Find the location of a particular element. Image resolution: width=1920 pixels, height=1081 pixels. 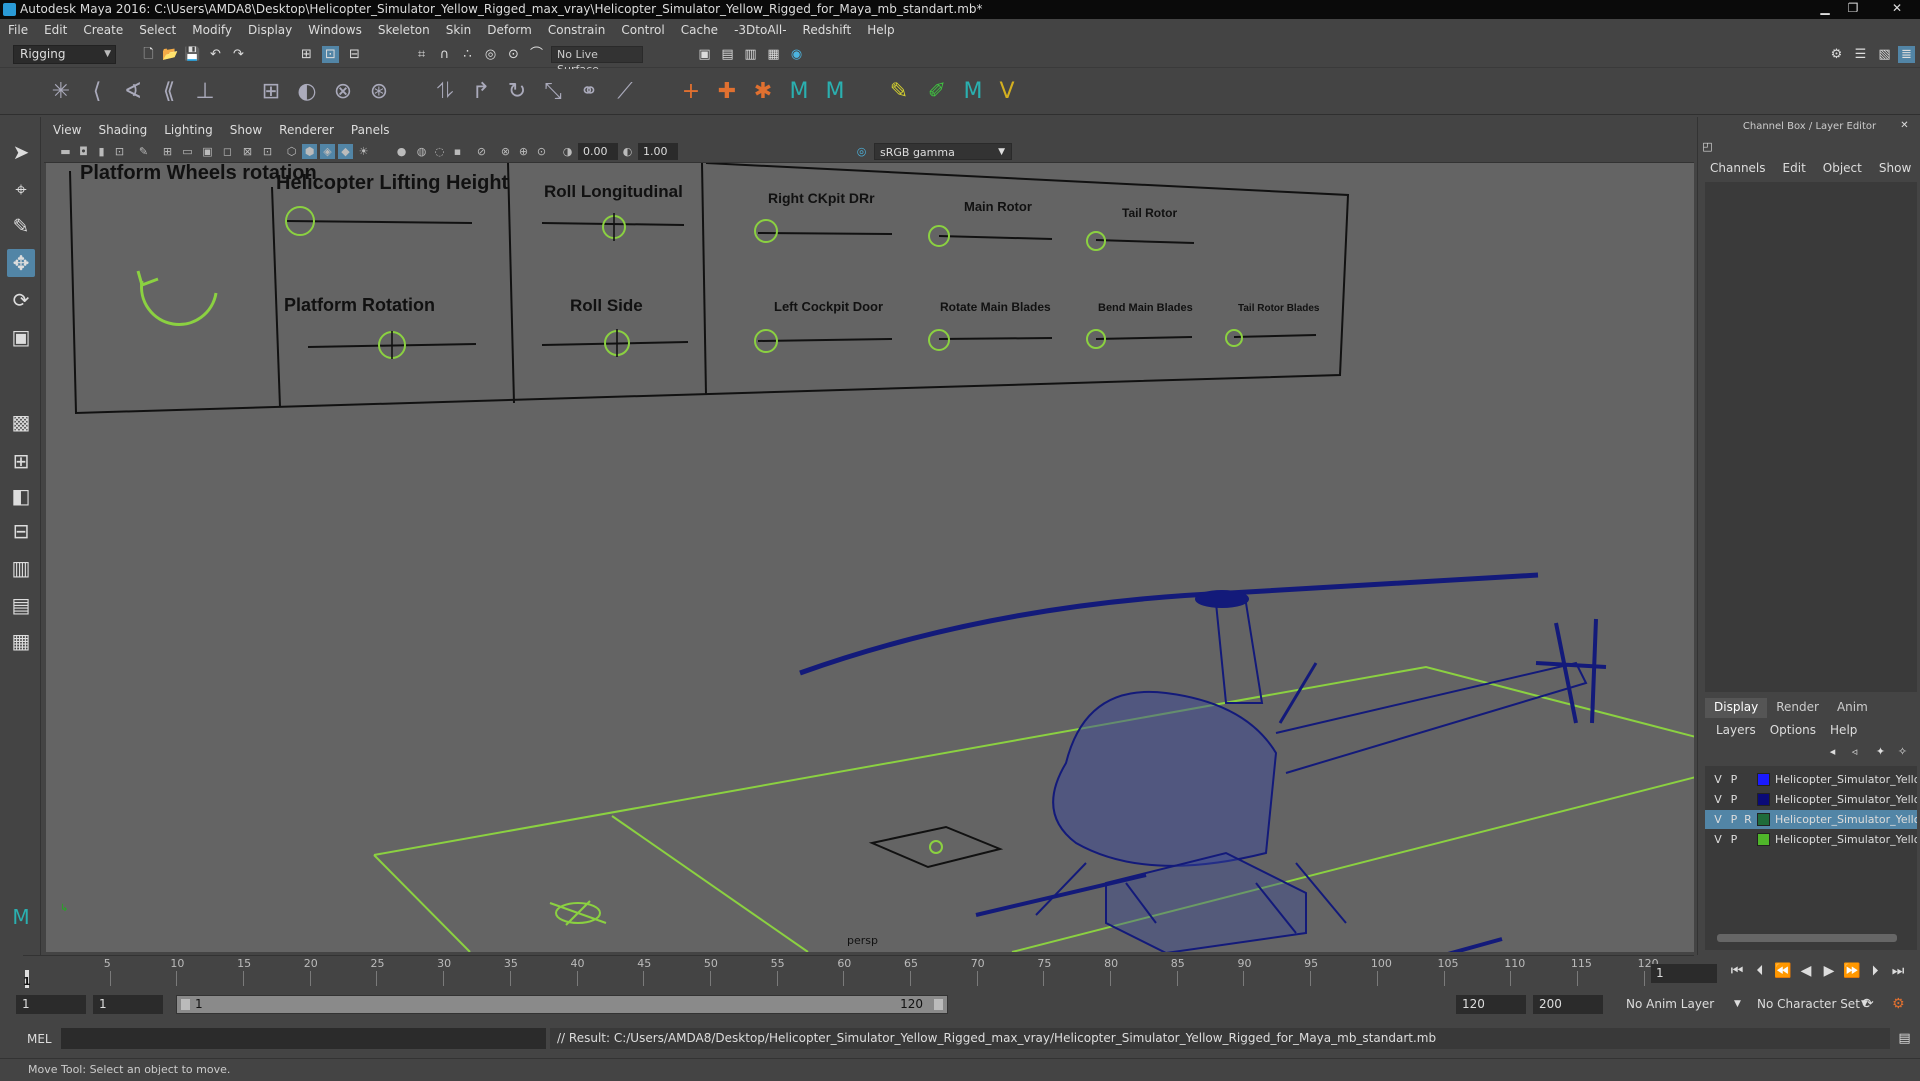

move-layer-down-icon: ◃ is located at coordinates (1854, 751).